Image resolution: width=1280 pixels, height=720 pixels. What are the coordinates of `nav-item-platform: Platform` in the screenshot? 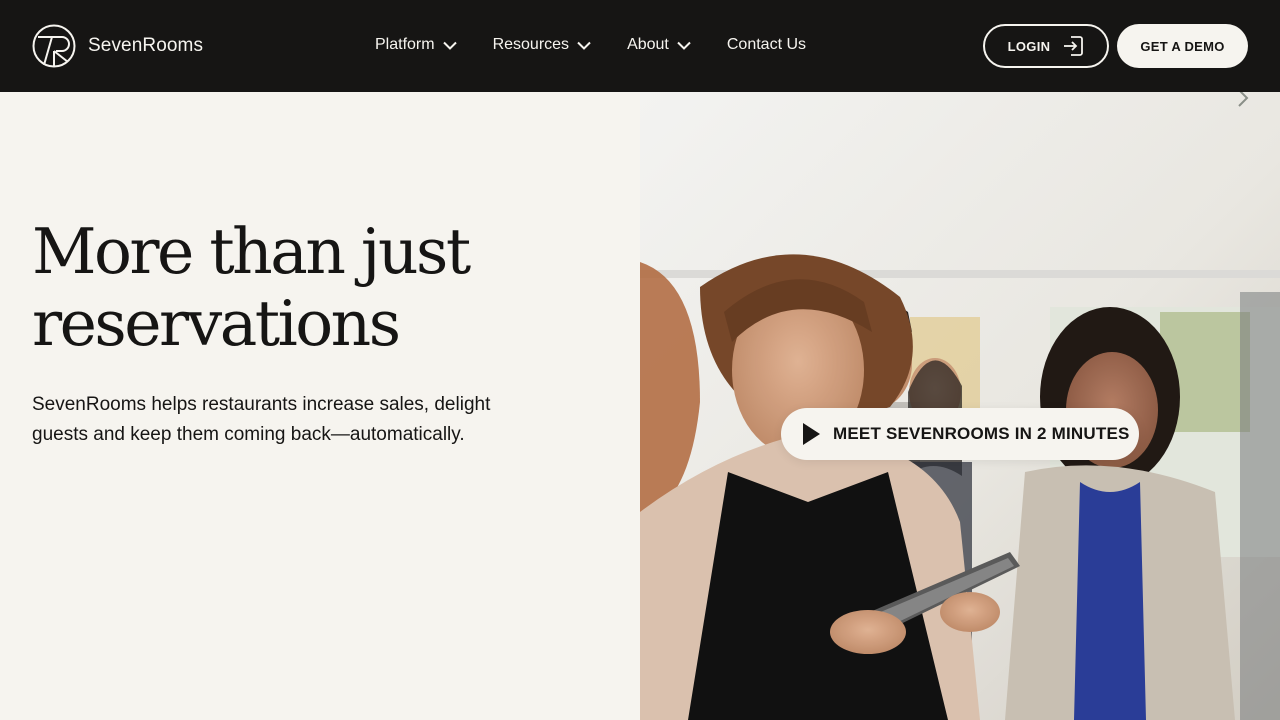 It's located at (416, 45).